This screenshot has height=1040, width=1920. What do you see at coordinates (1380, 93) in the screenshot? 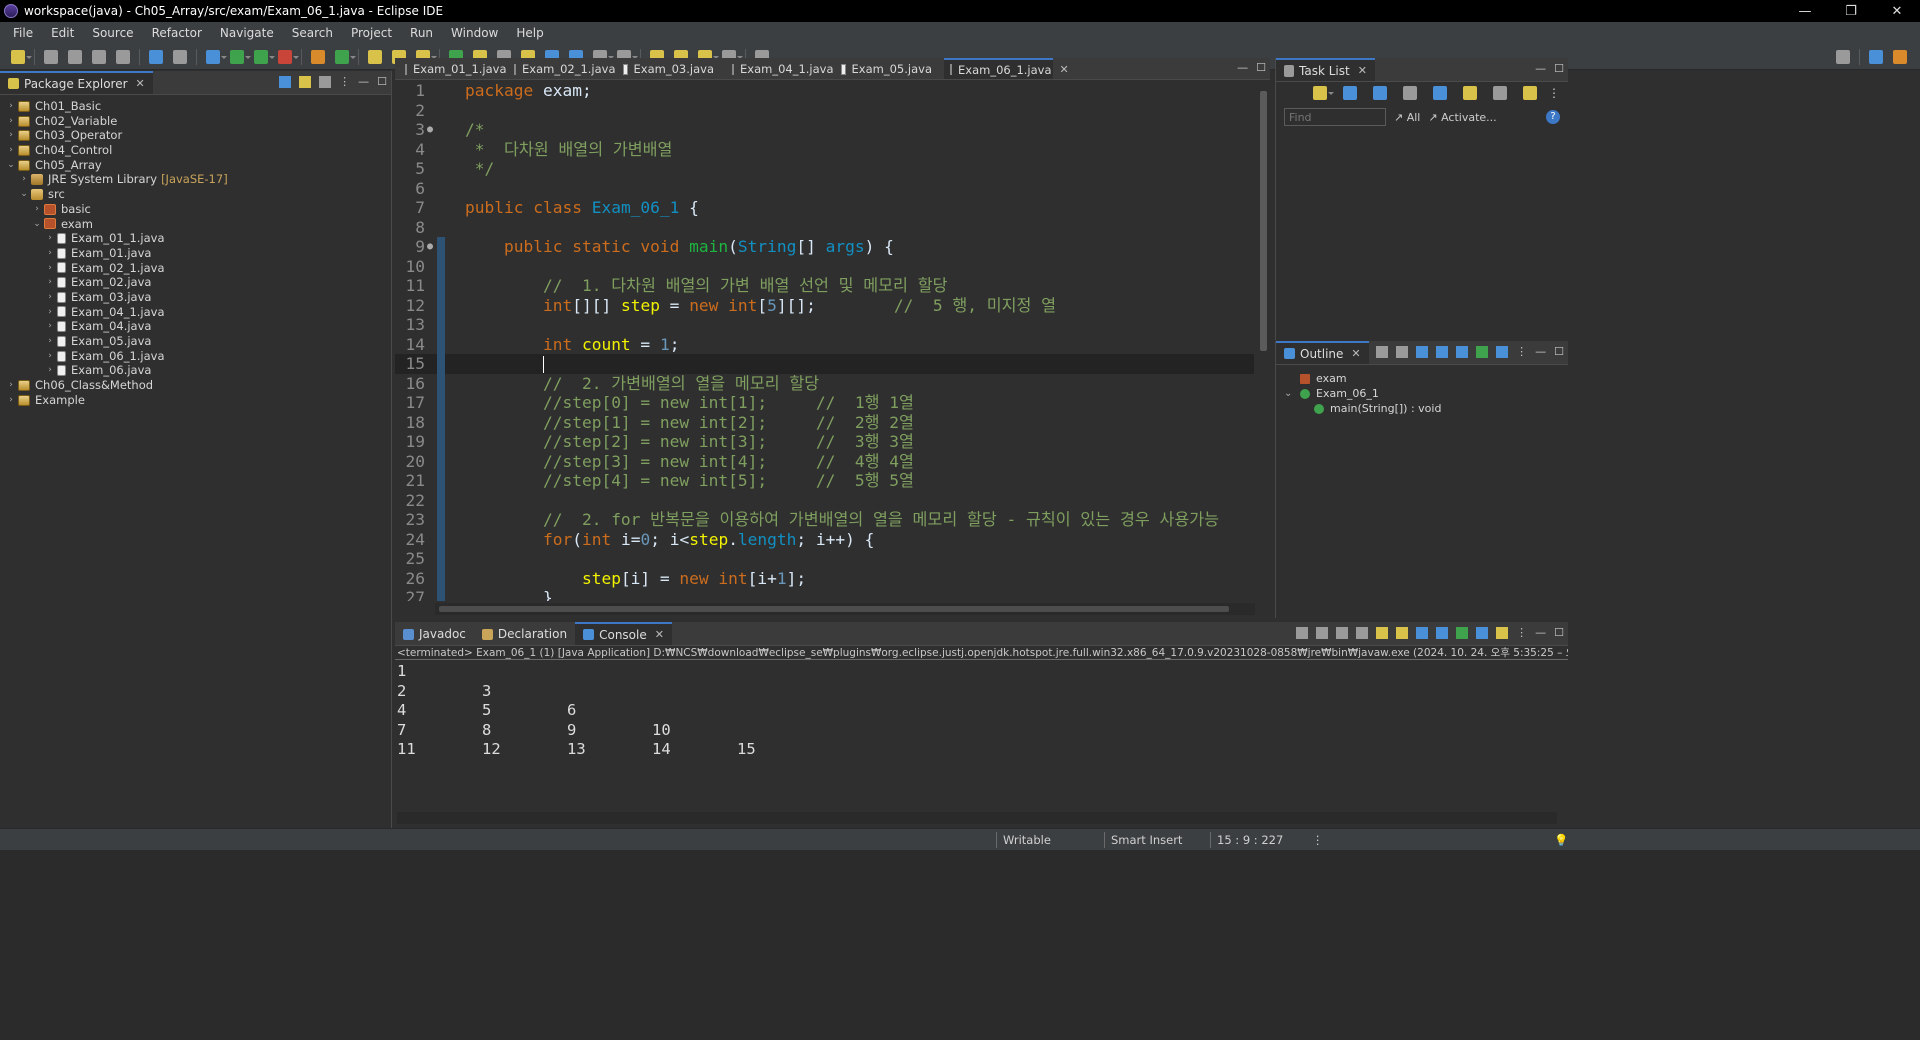
I see `scheduled-icon` at bounding box center [1380, 93].